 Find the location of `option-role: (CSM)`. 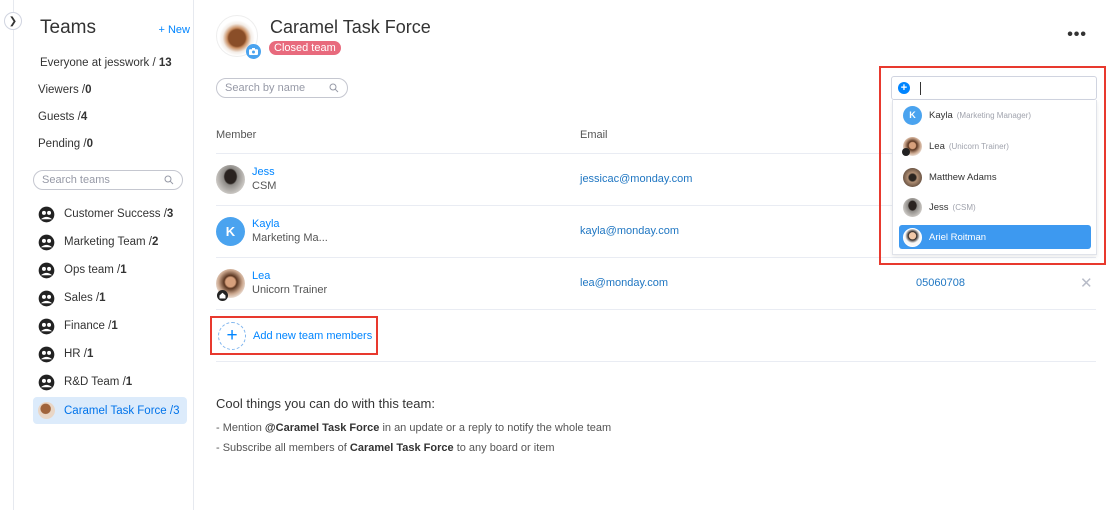

option-role: (CSM) is located at coordinates (964, 207).